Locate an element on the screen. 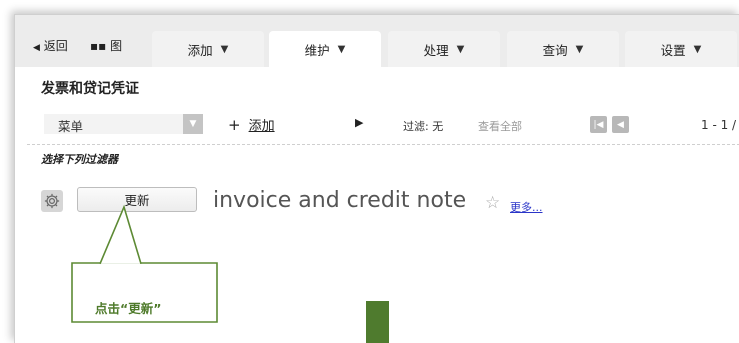  callout-text: 点击“更新” is located at coordinates (128, 308).